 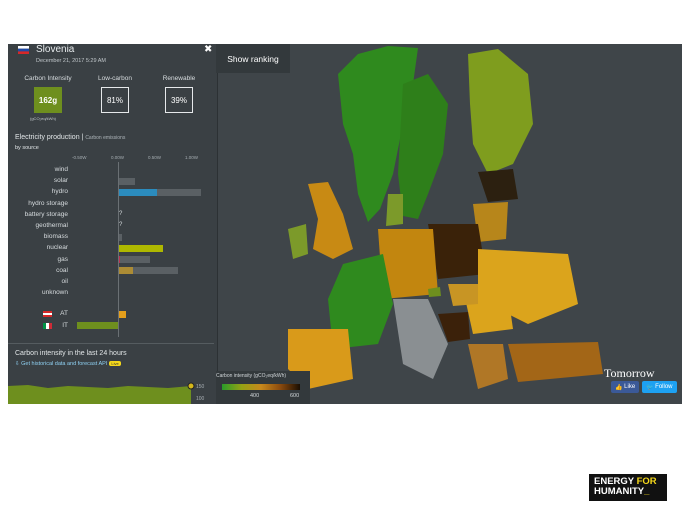 I want to click on source-label-hydro: hydro, so click(x=59, y=192).